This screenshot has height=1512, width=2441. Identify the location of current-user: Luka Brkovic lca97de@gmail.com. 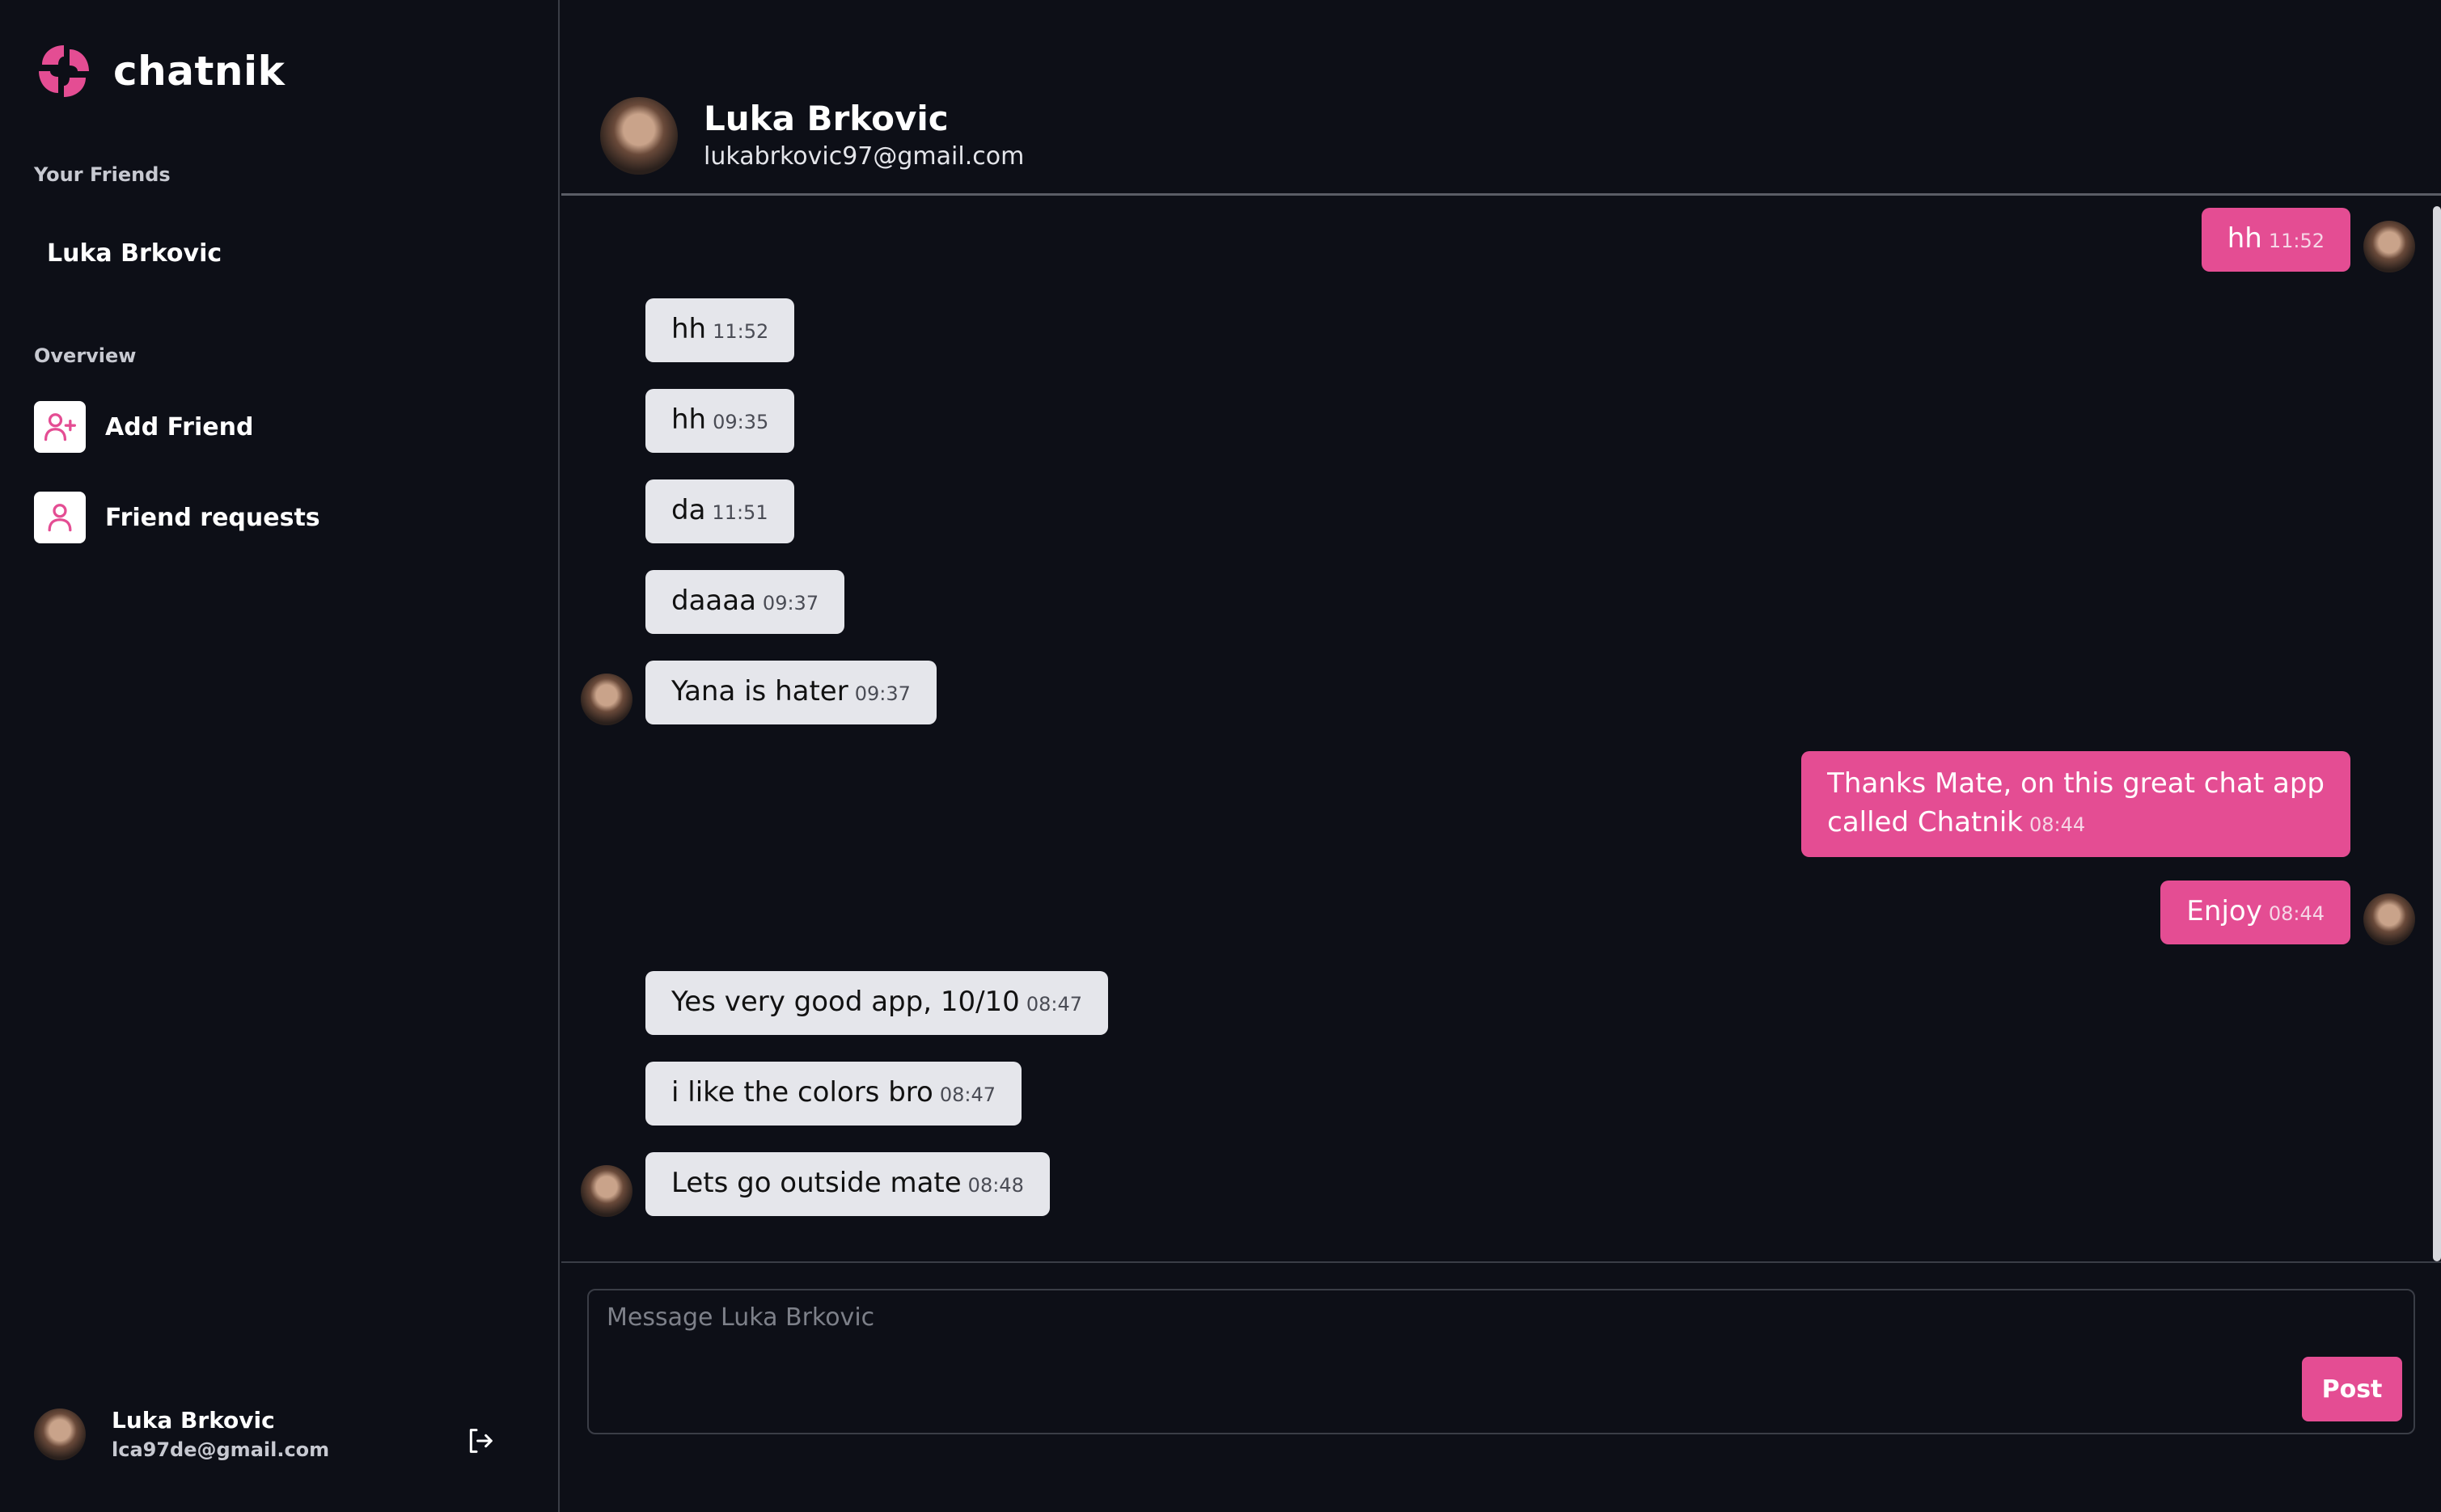
(181, 1434).